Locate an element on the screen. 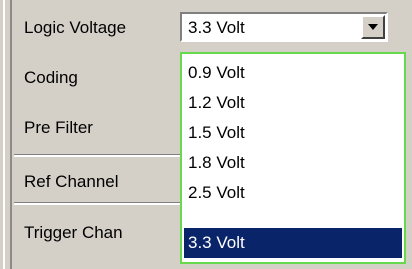 Image resolution: width=412 pixels, height=269 pixels. option-1-2-volt: 1.2 Volt is located at coordinates (293, 103).